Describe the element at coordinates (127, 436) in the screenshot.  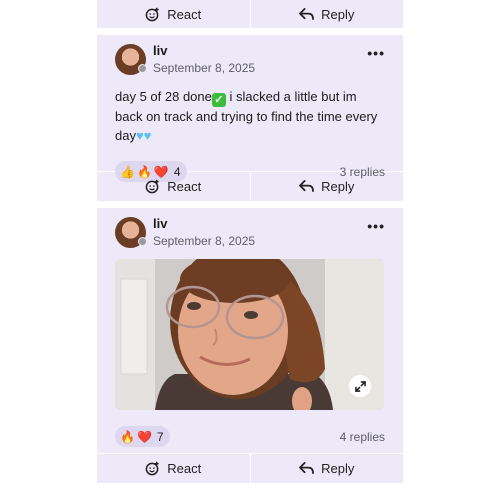
I see `reaction-emoji: 🔥` at that location.